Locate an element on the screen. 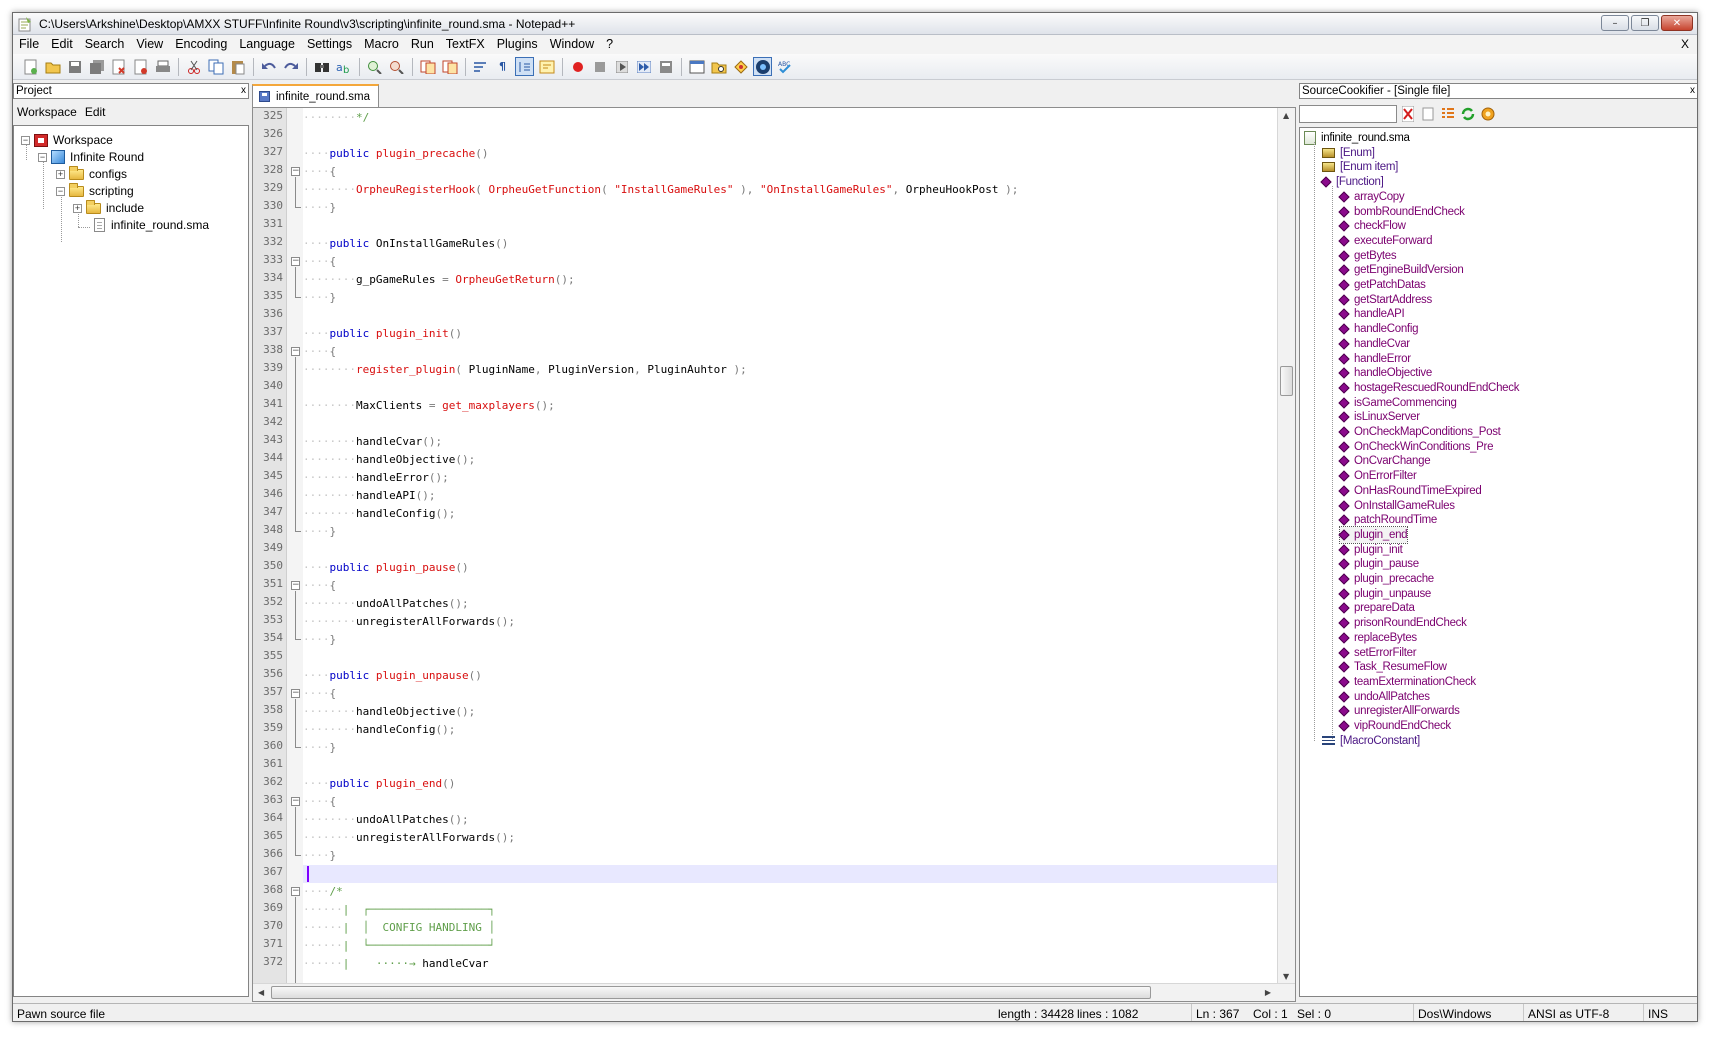  minimize-button: – is located at coordinates (1615, 23).